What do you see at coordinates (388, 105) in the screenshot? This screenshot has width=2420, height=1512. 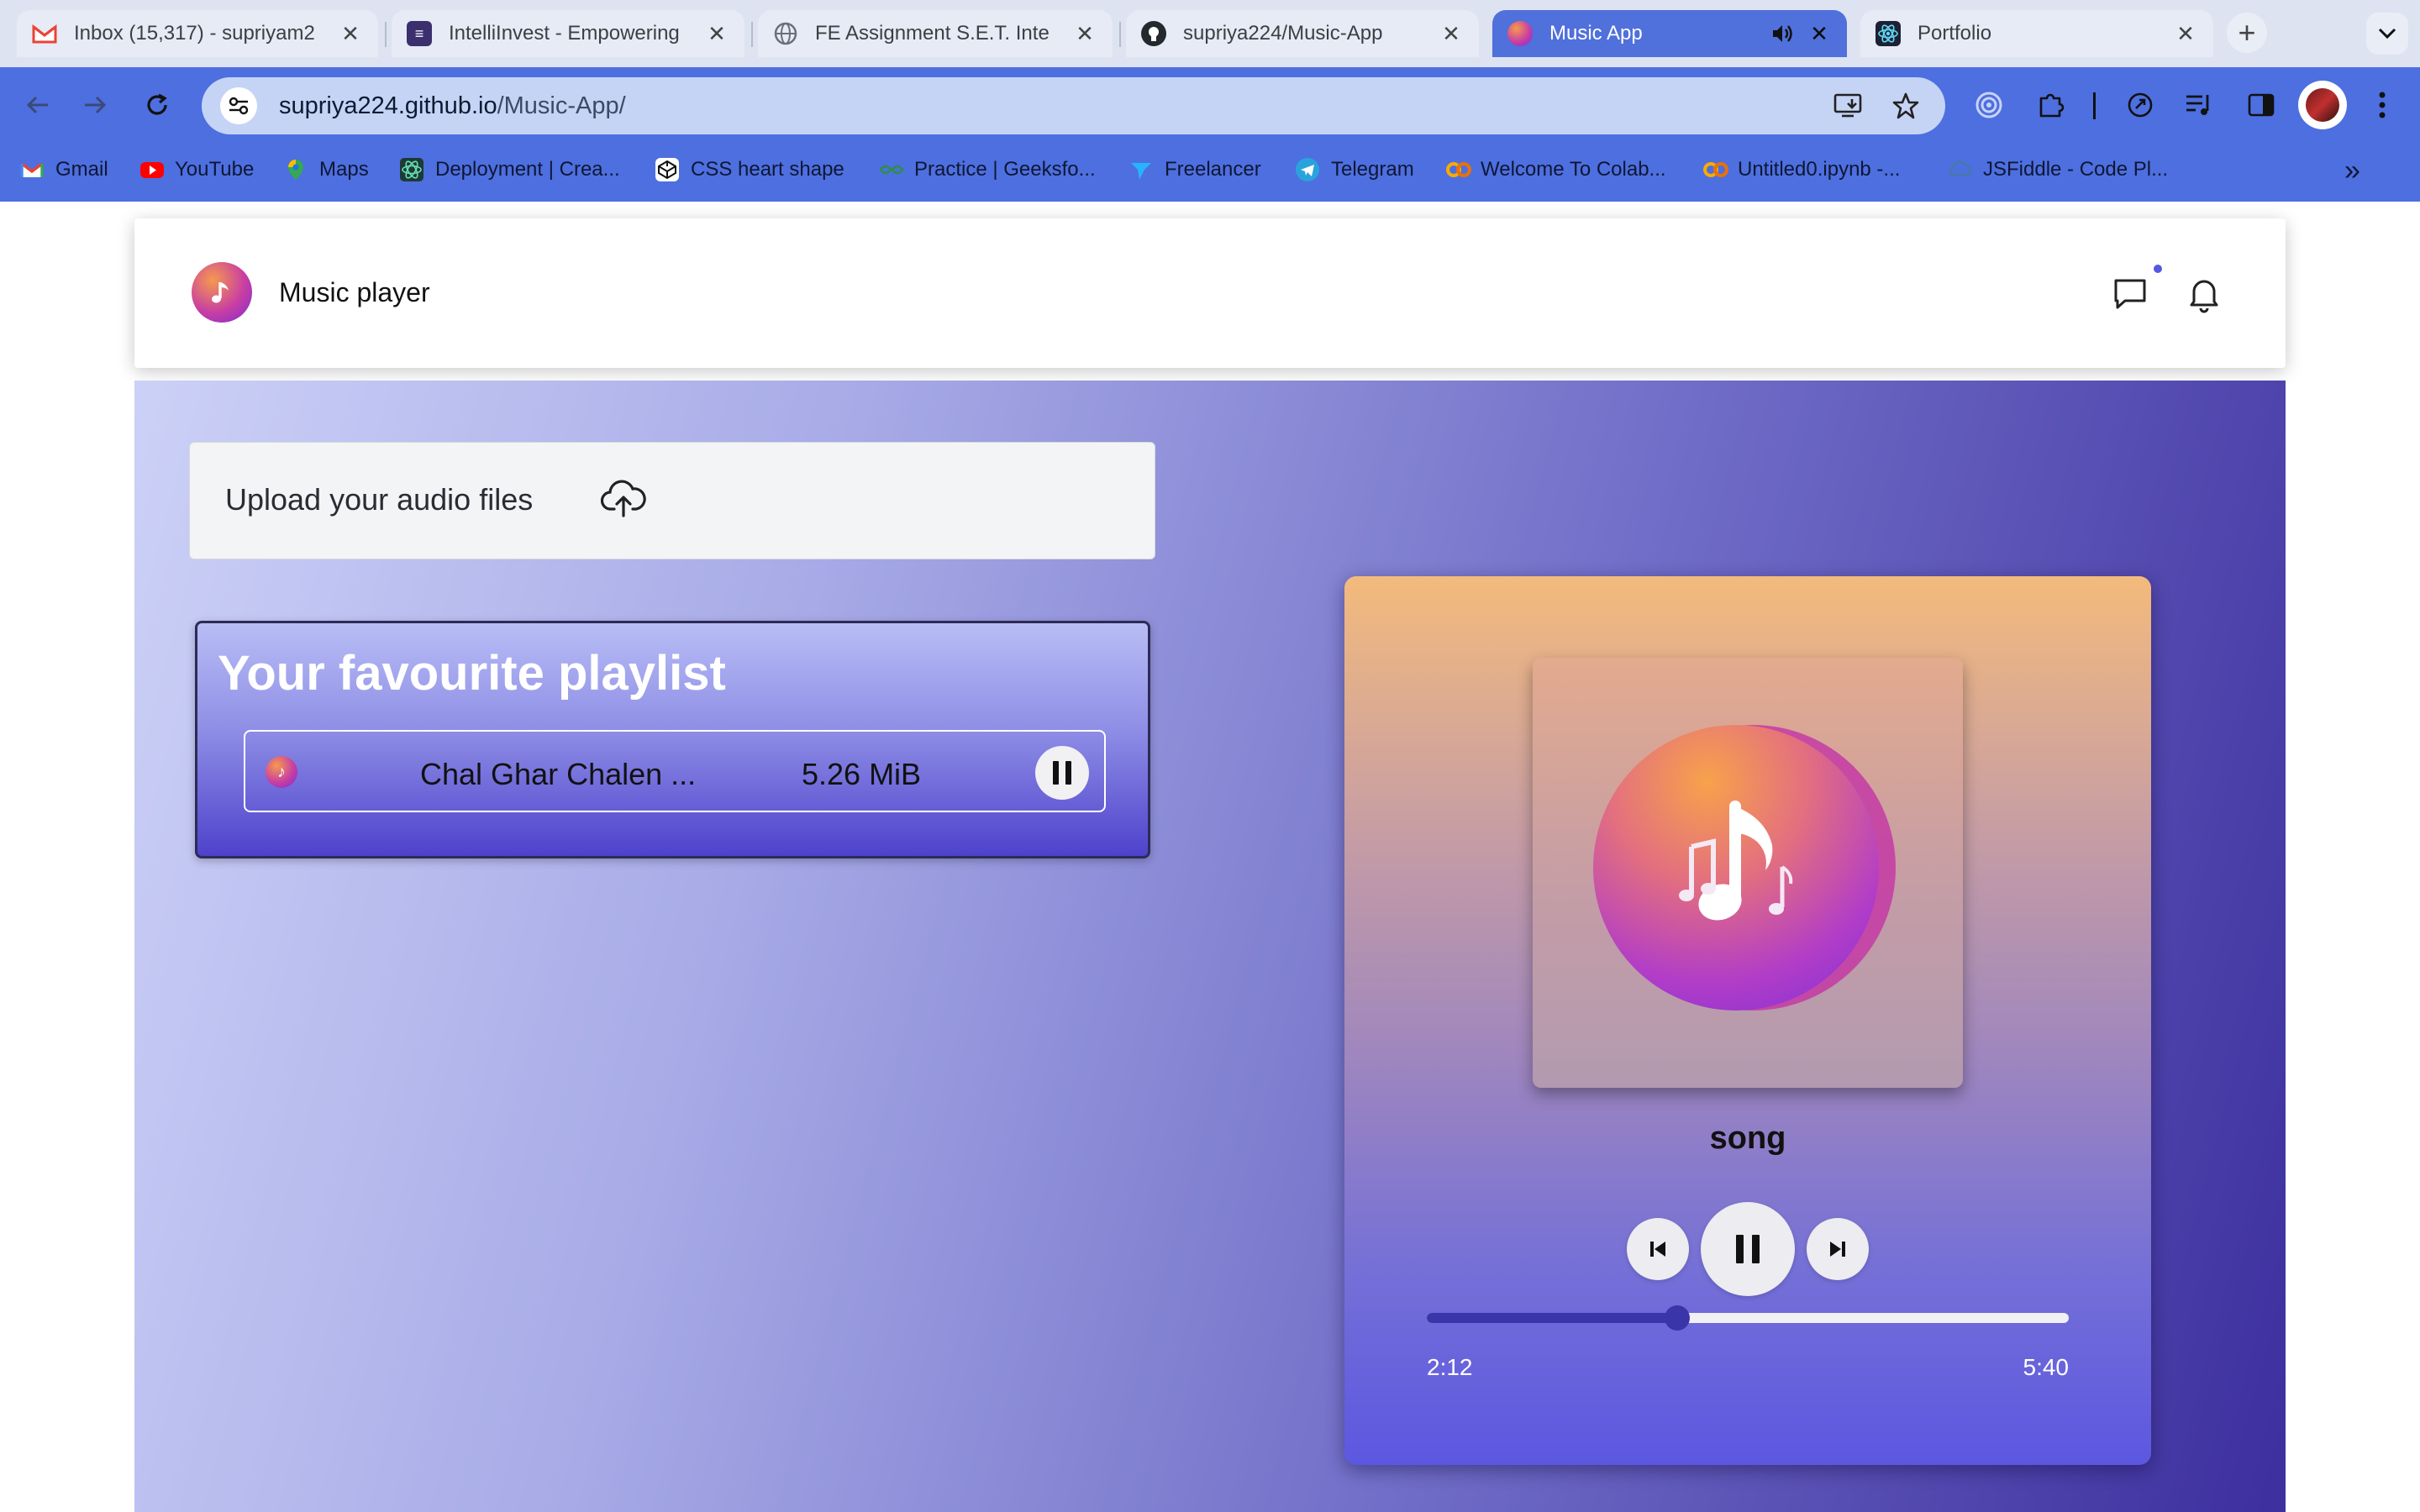 I see `url-host: supriya224.github.io` at bounding box center [388, 105].